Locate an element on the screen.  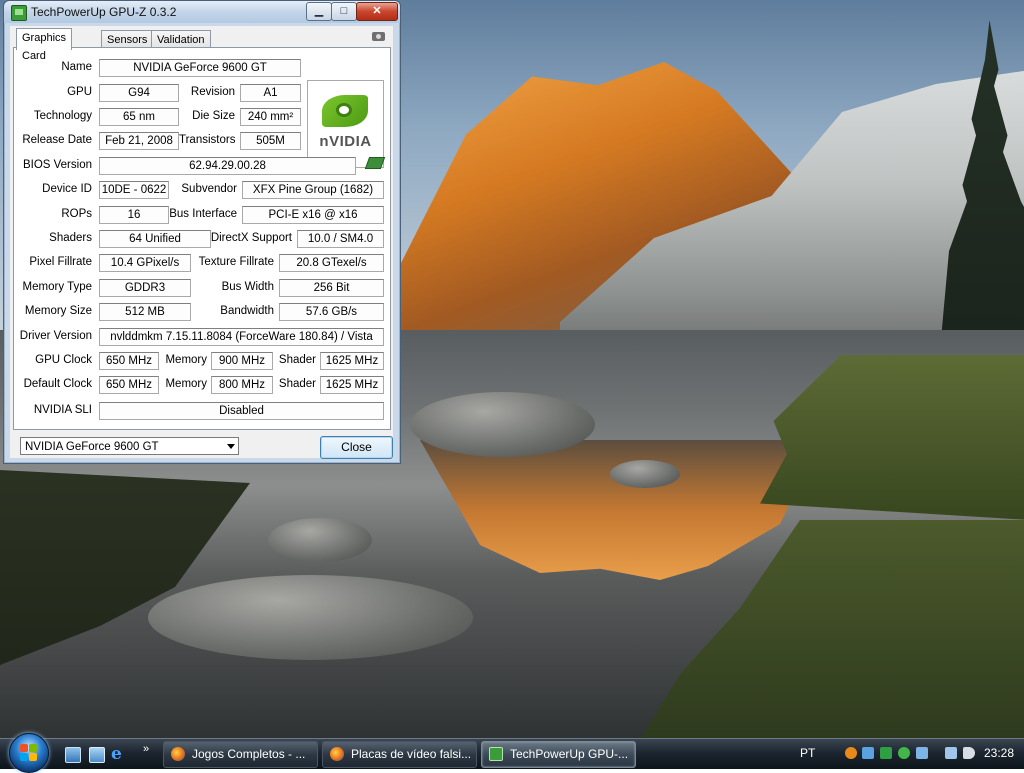
bios-version-value: 62.94.29.00.28 is located at coordinates (227, 166).